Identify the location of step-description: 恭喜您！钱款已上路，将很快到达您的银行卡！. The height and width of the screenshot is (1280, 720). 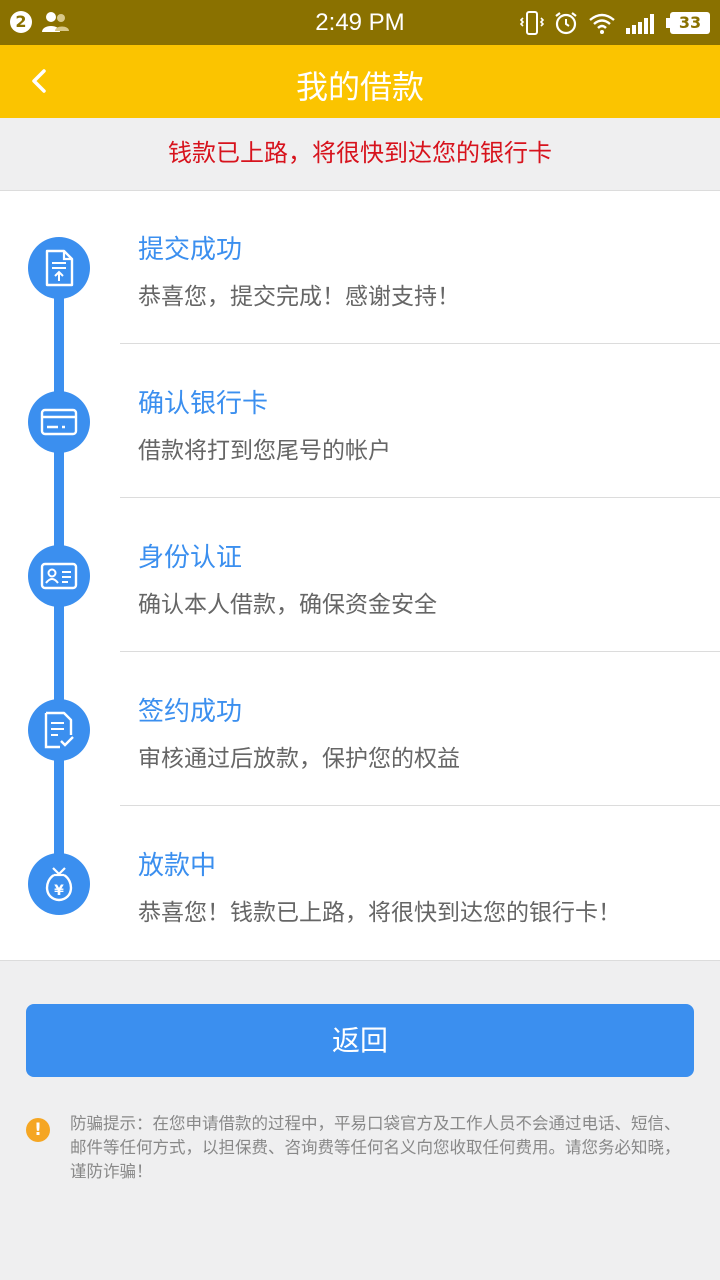
(379, 913).